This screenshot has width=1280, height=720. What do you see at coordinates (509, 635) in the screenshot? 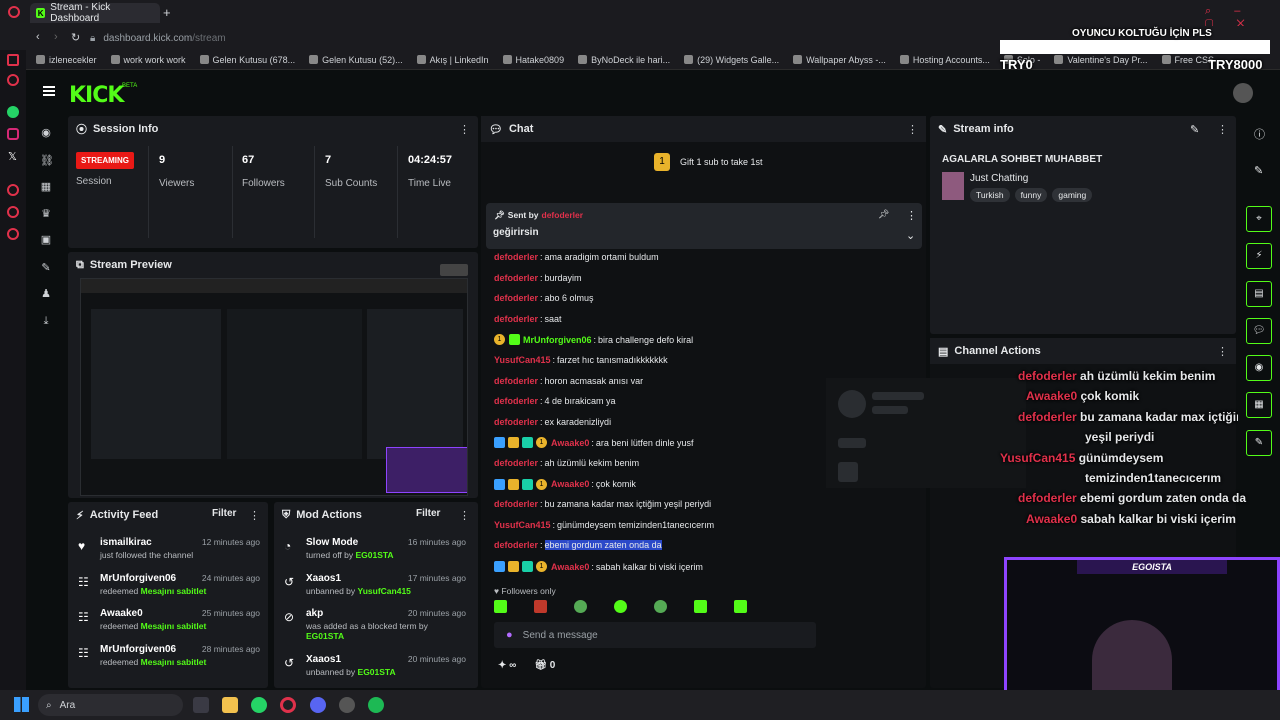
I see `microphone-icon: ●` at bounding box center [509, 635].